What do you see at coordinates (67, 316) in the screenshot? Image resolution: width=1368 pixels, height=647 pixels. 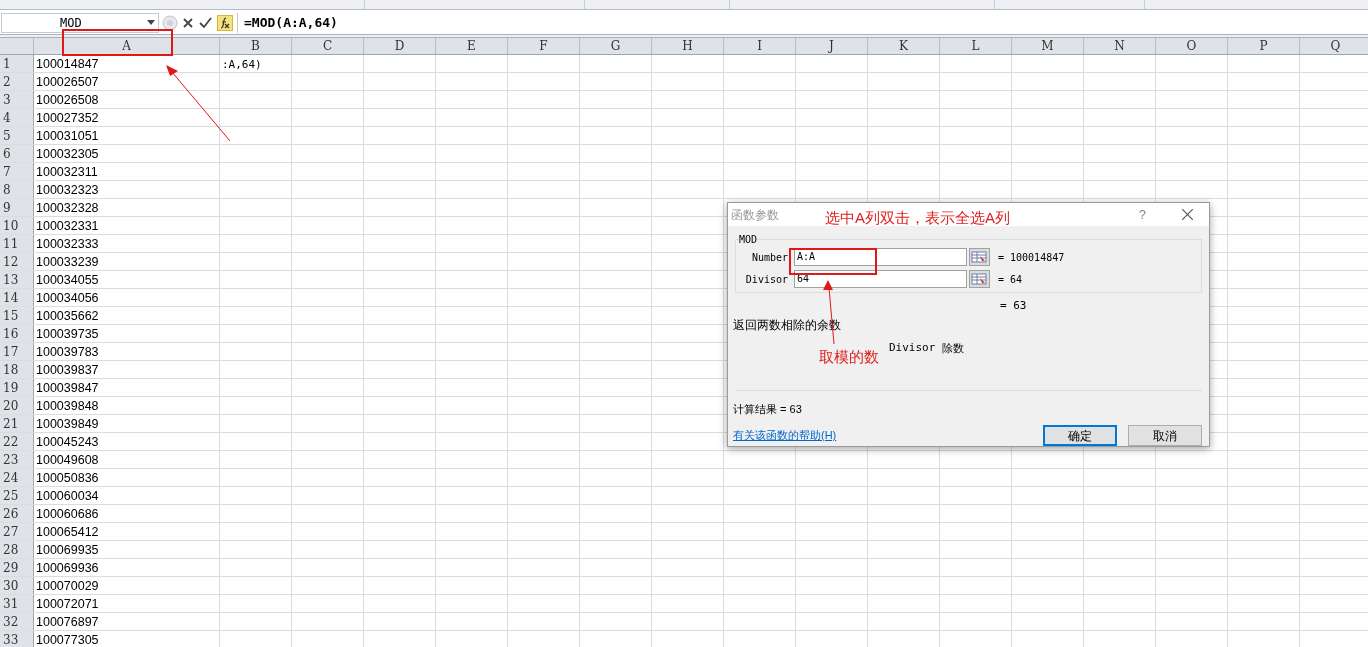 I see `cell-text: 100035662` at bounding box center [67, 316].